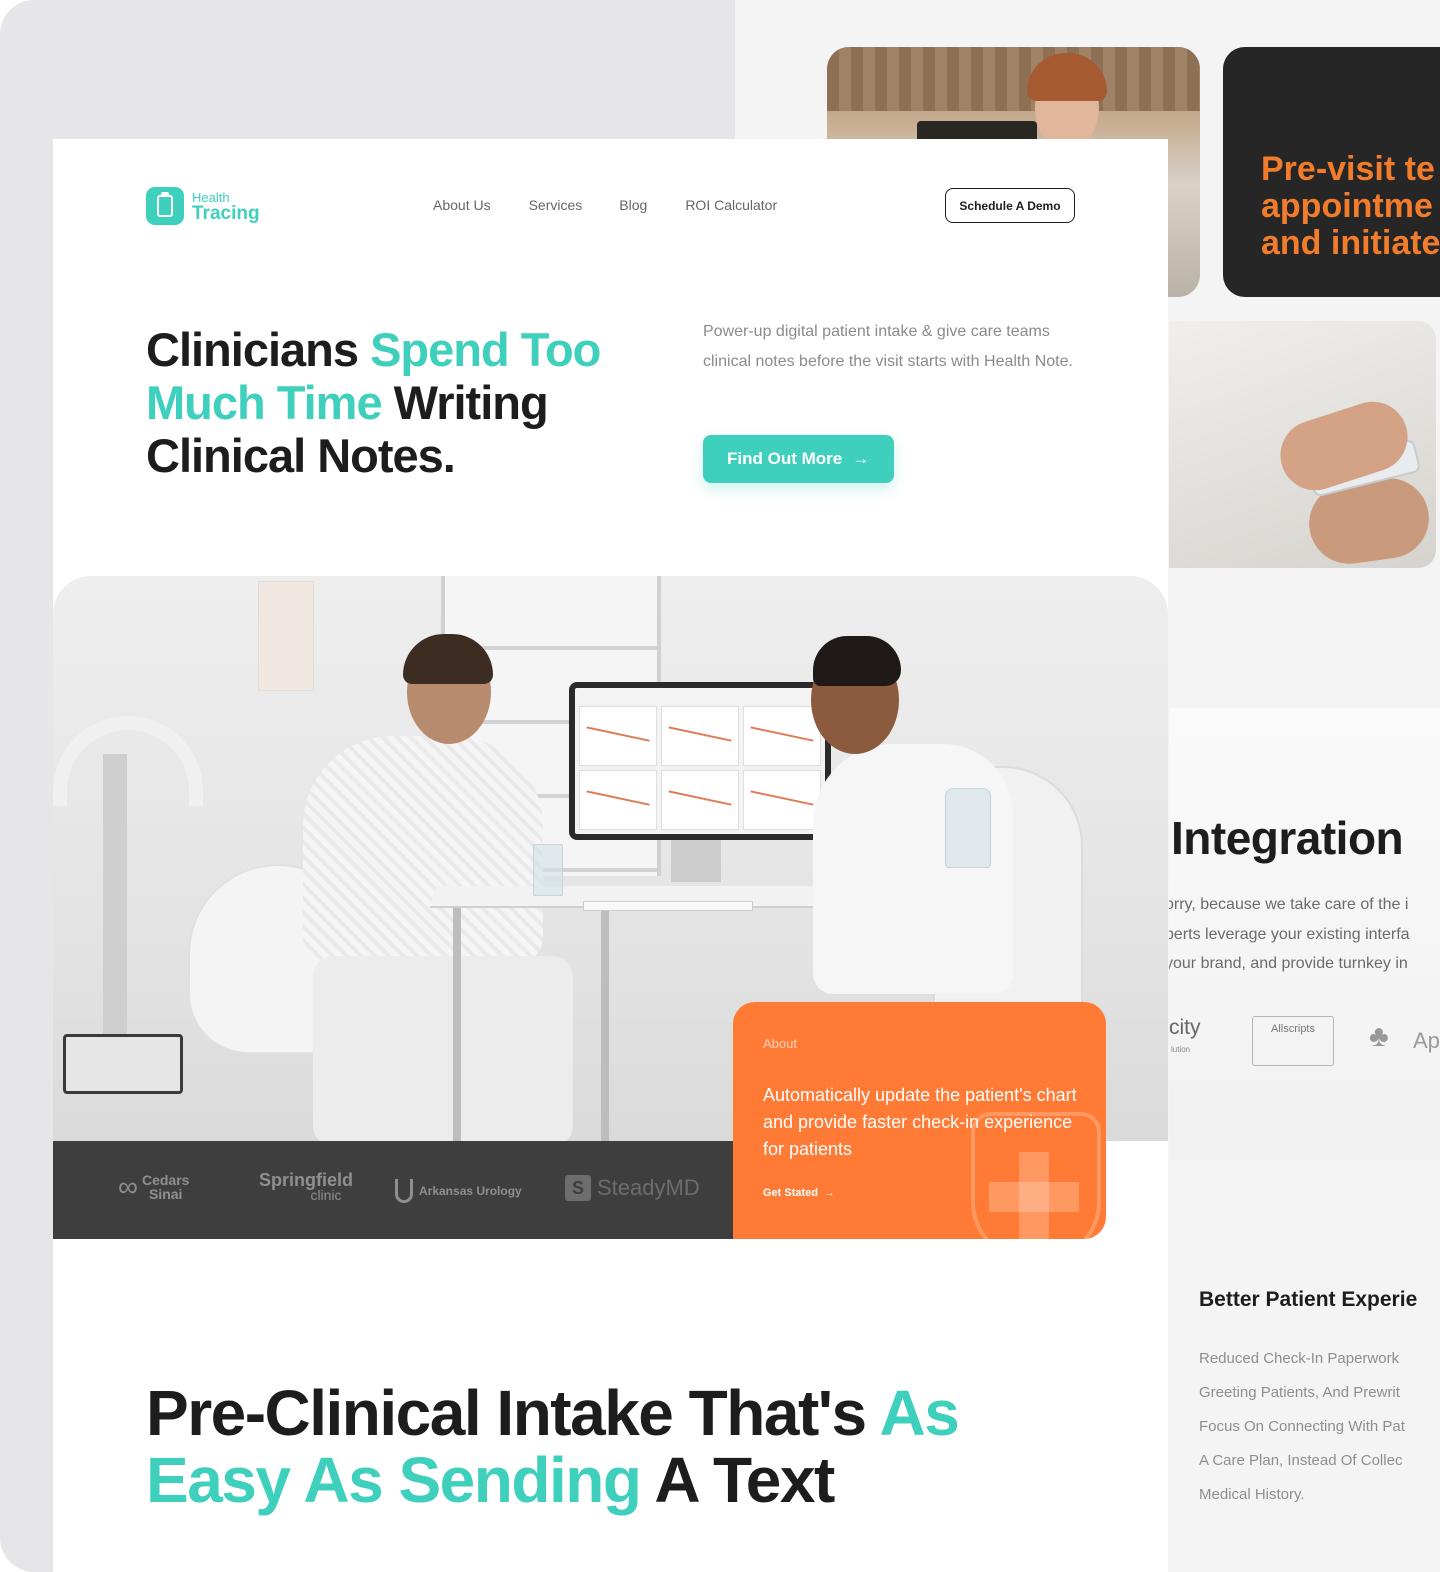  What do you see at coordinates (458, 1191) in the screenshot?
I see `logo-arkansas-urology: Arkansas Urology` at bounding box center [458, 1191].